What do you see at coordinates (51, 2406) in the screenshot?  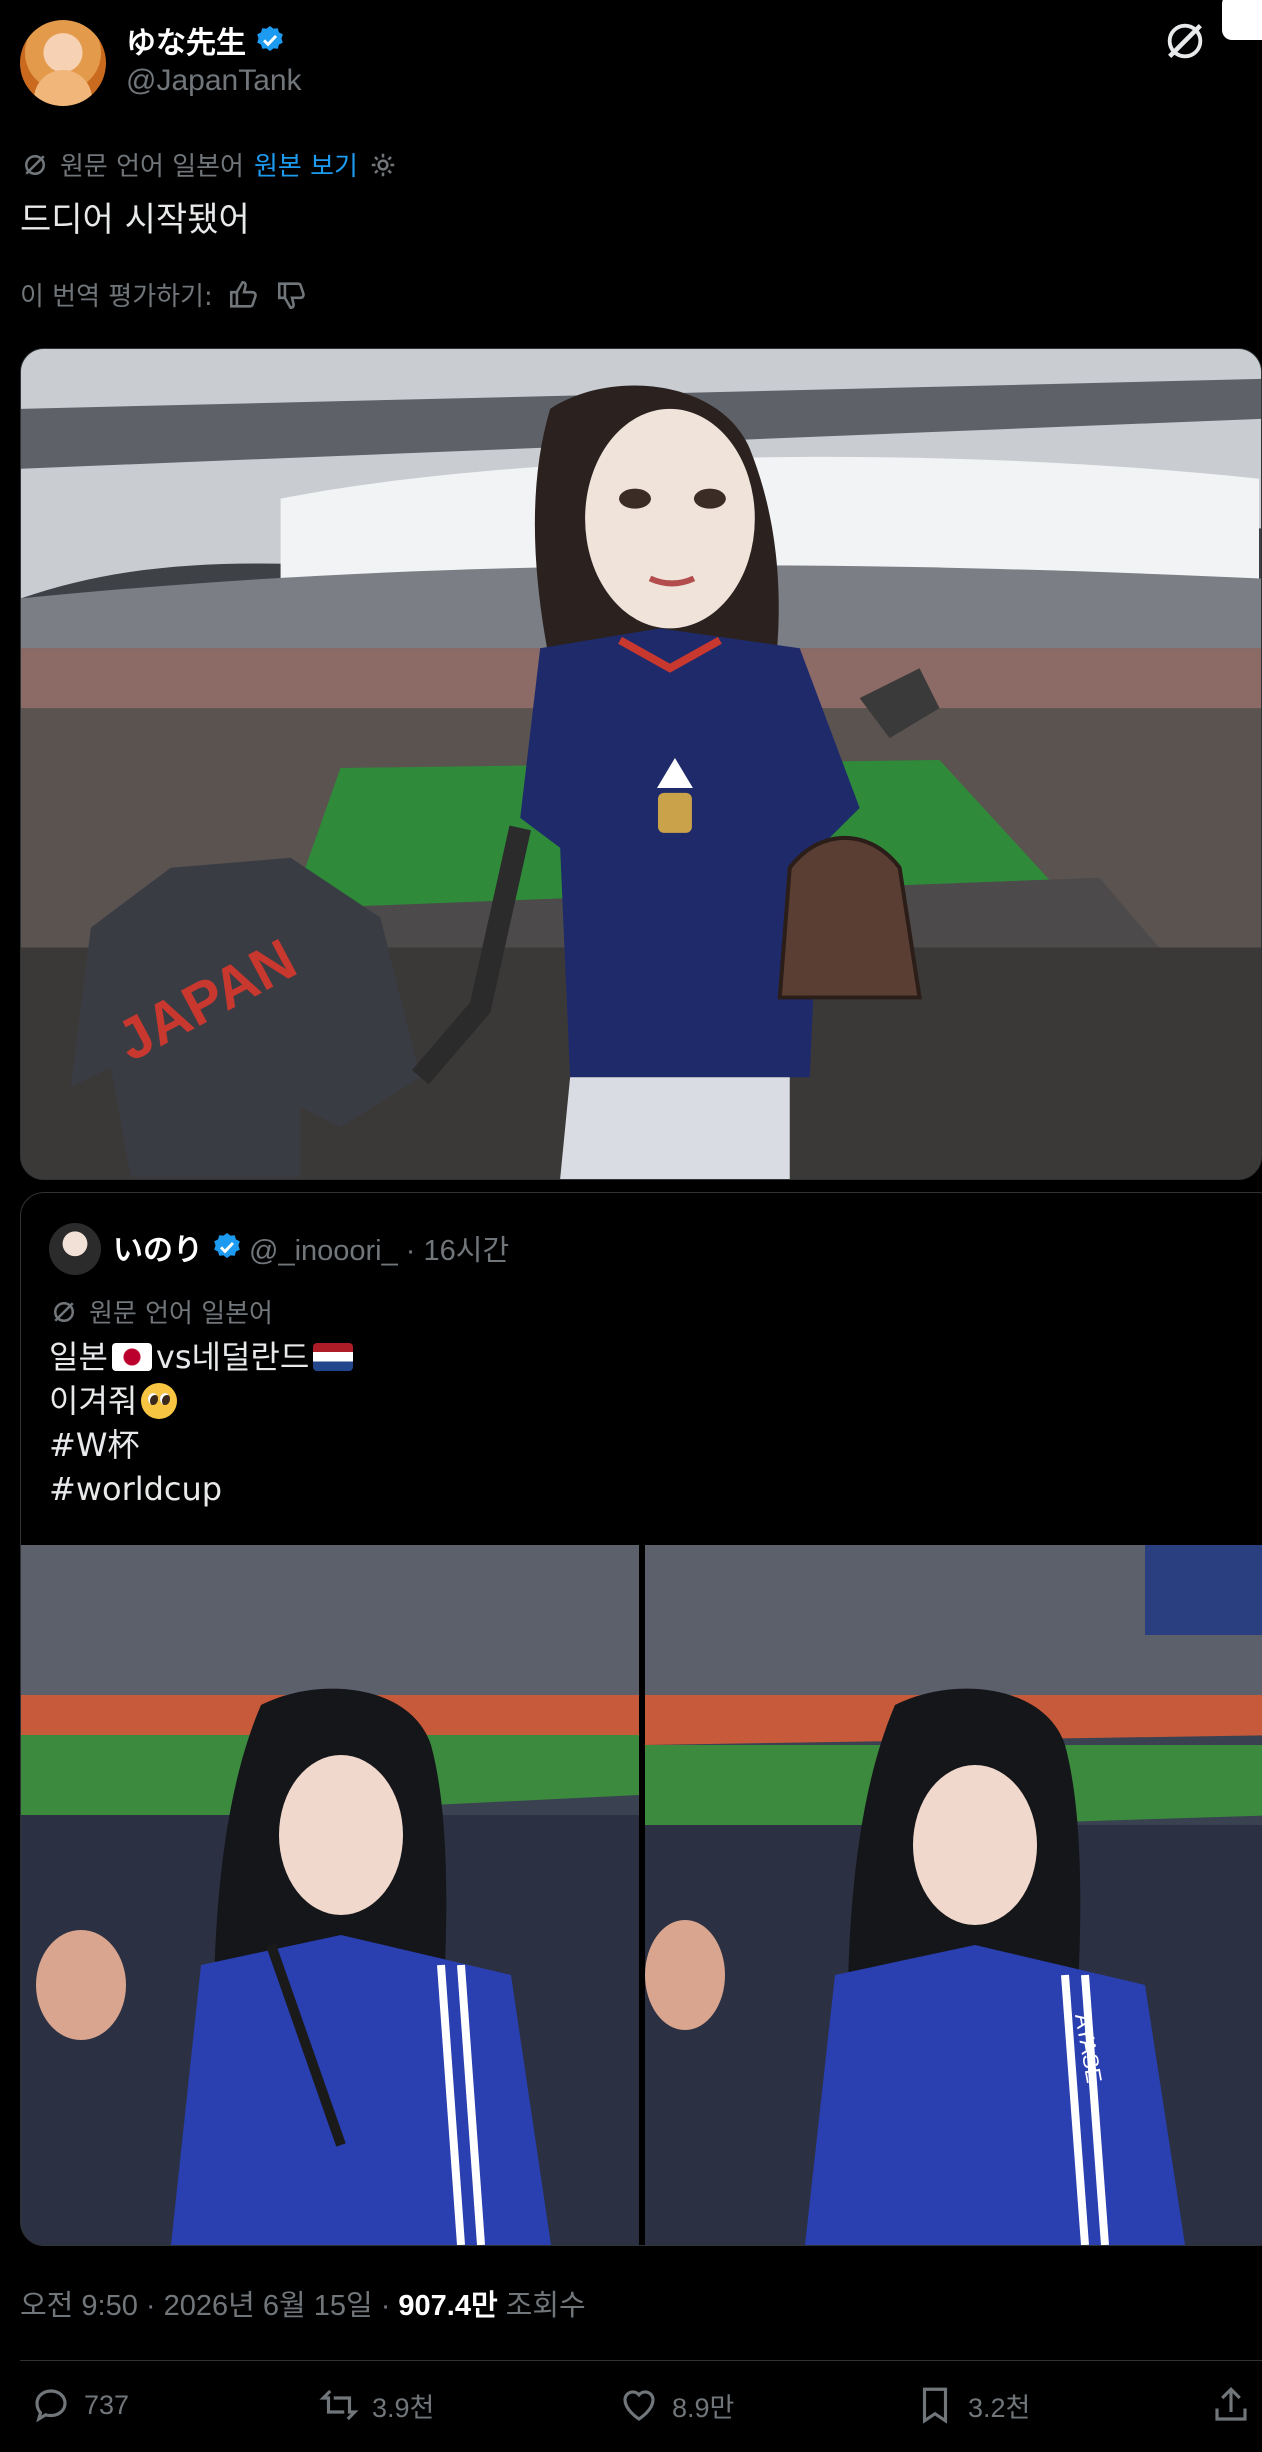 I see `reply-icon` at bounding box center [51, 2406].